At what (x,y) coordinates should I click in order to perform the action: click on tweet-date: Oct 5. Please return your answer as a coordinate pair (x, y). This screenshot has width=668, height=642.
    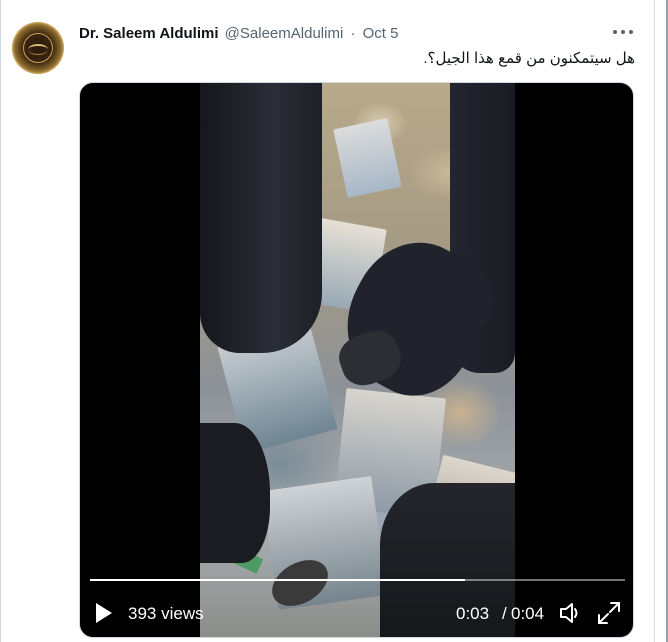
    Looking at the image, I should click on (381, 33).